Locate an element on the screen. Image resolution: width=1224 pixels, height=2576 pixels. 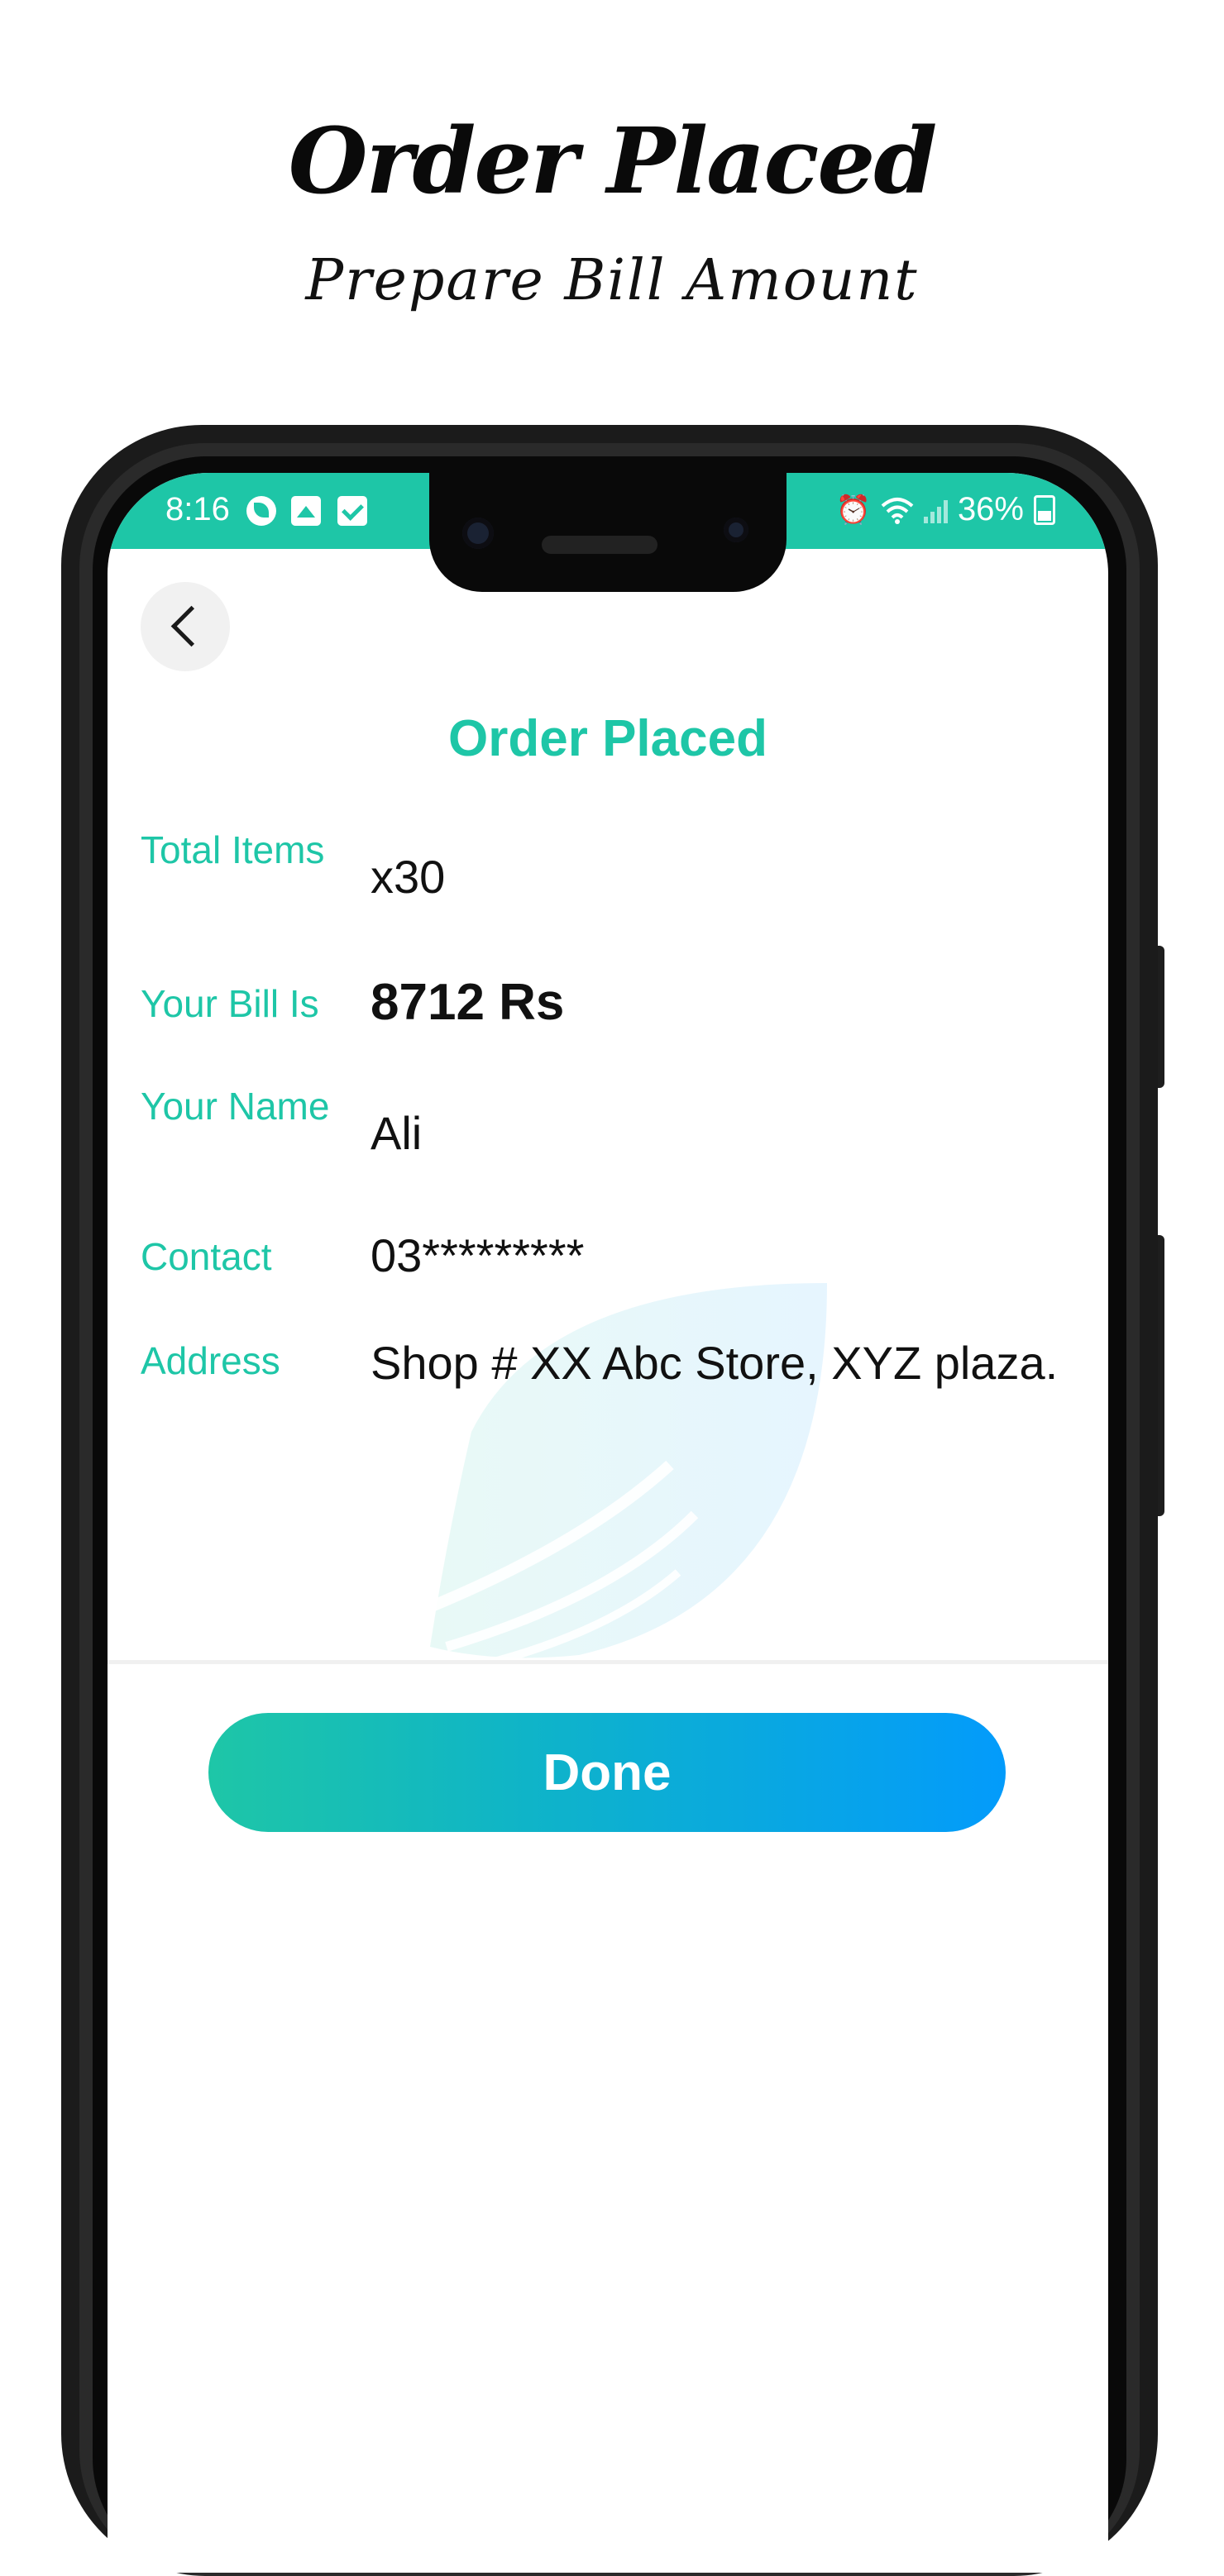
chevron-left-icon is located at coordinates (191, 626).